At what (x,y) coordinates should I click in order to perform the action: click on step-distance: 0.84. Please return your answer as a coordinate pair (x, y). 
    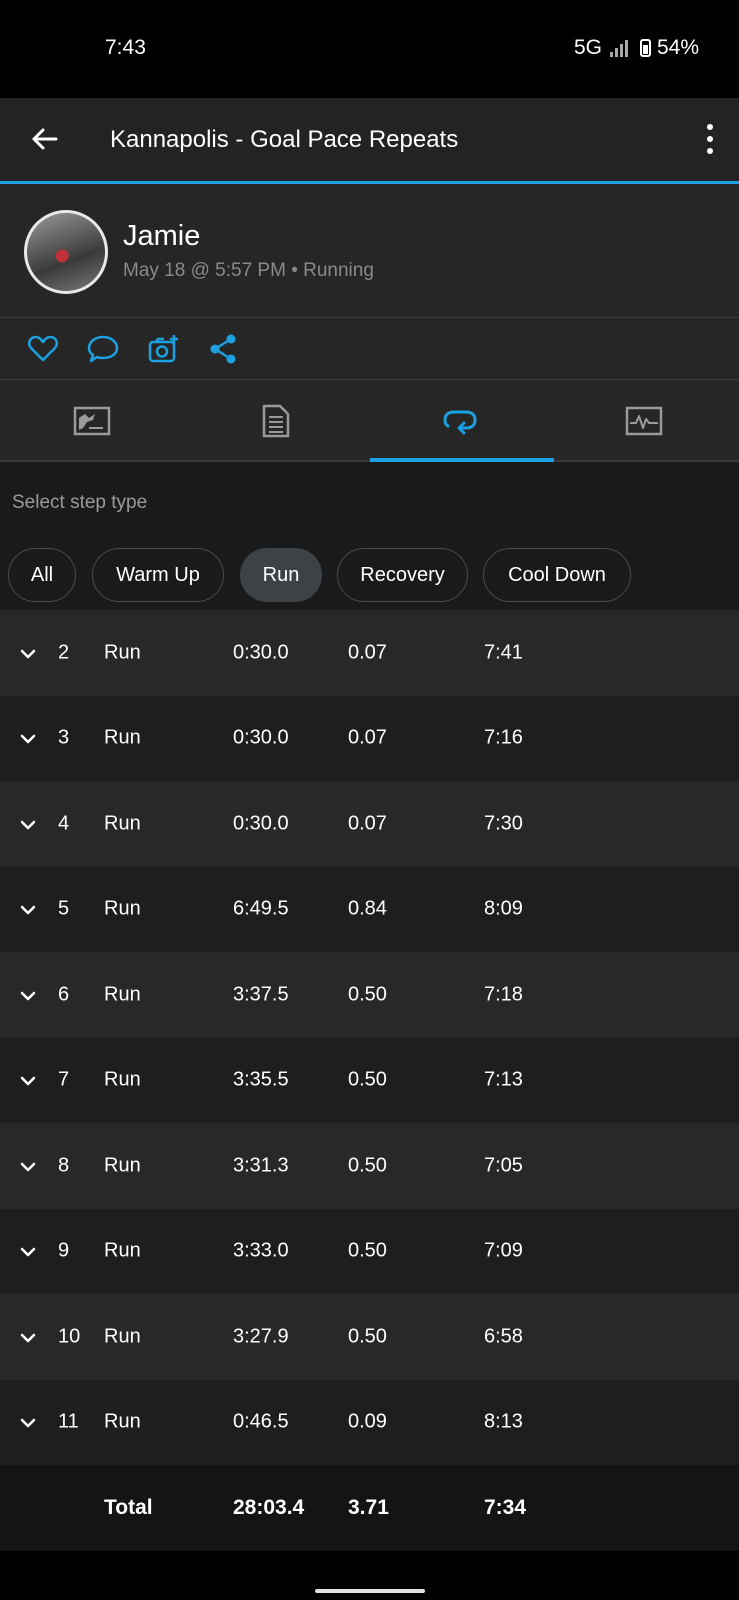
    Looking at the image, I should click on (367, 908).